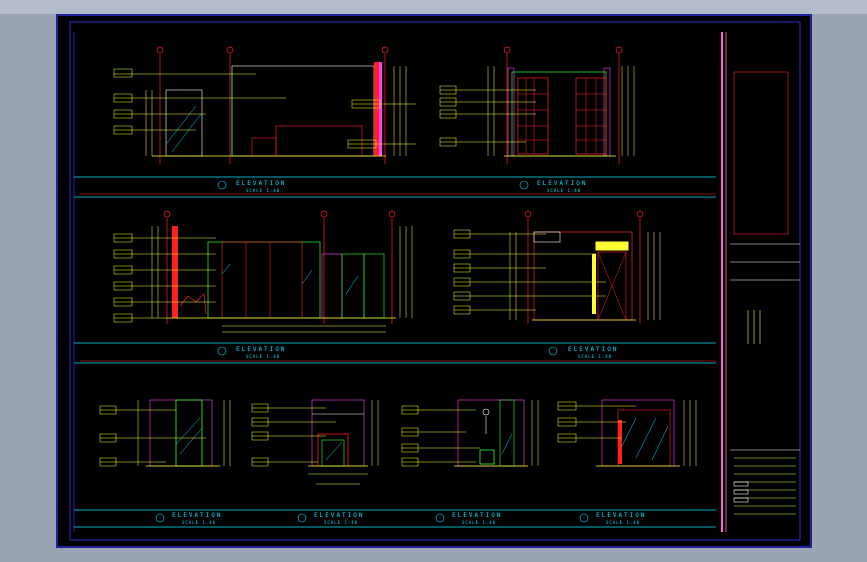 Image resolution: width=867 pixels, height=562 pixels. What do you see at coordinates (595, 356) in the screenshot?
I see `scale-label-mid-right: SCALE 1:40` at bounding box center [595, 356].